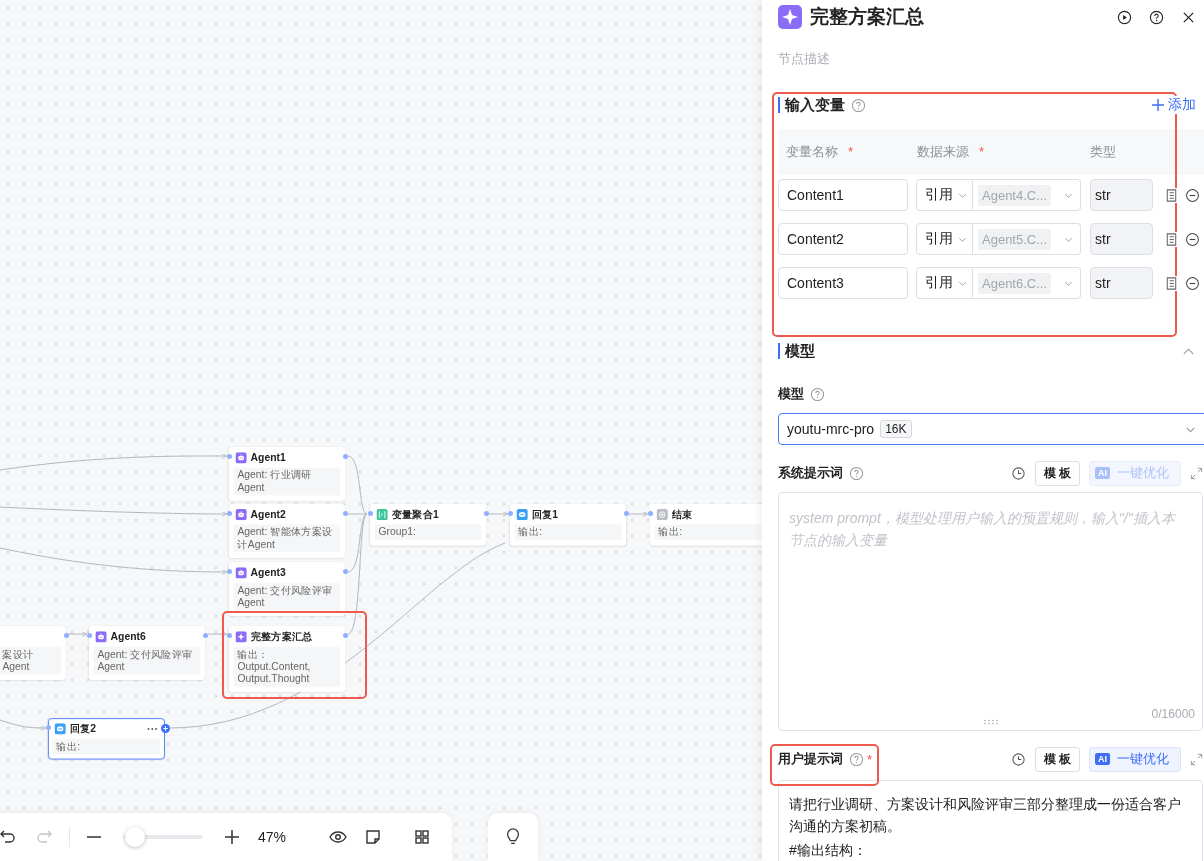 The height and width of the screenshot is (861, 1204). What do you see at coordinates (1156, 17) in the screenshot?
I see `help-icon` at bounding box center [1156, 17].